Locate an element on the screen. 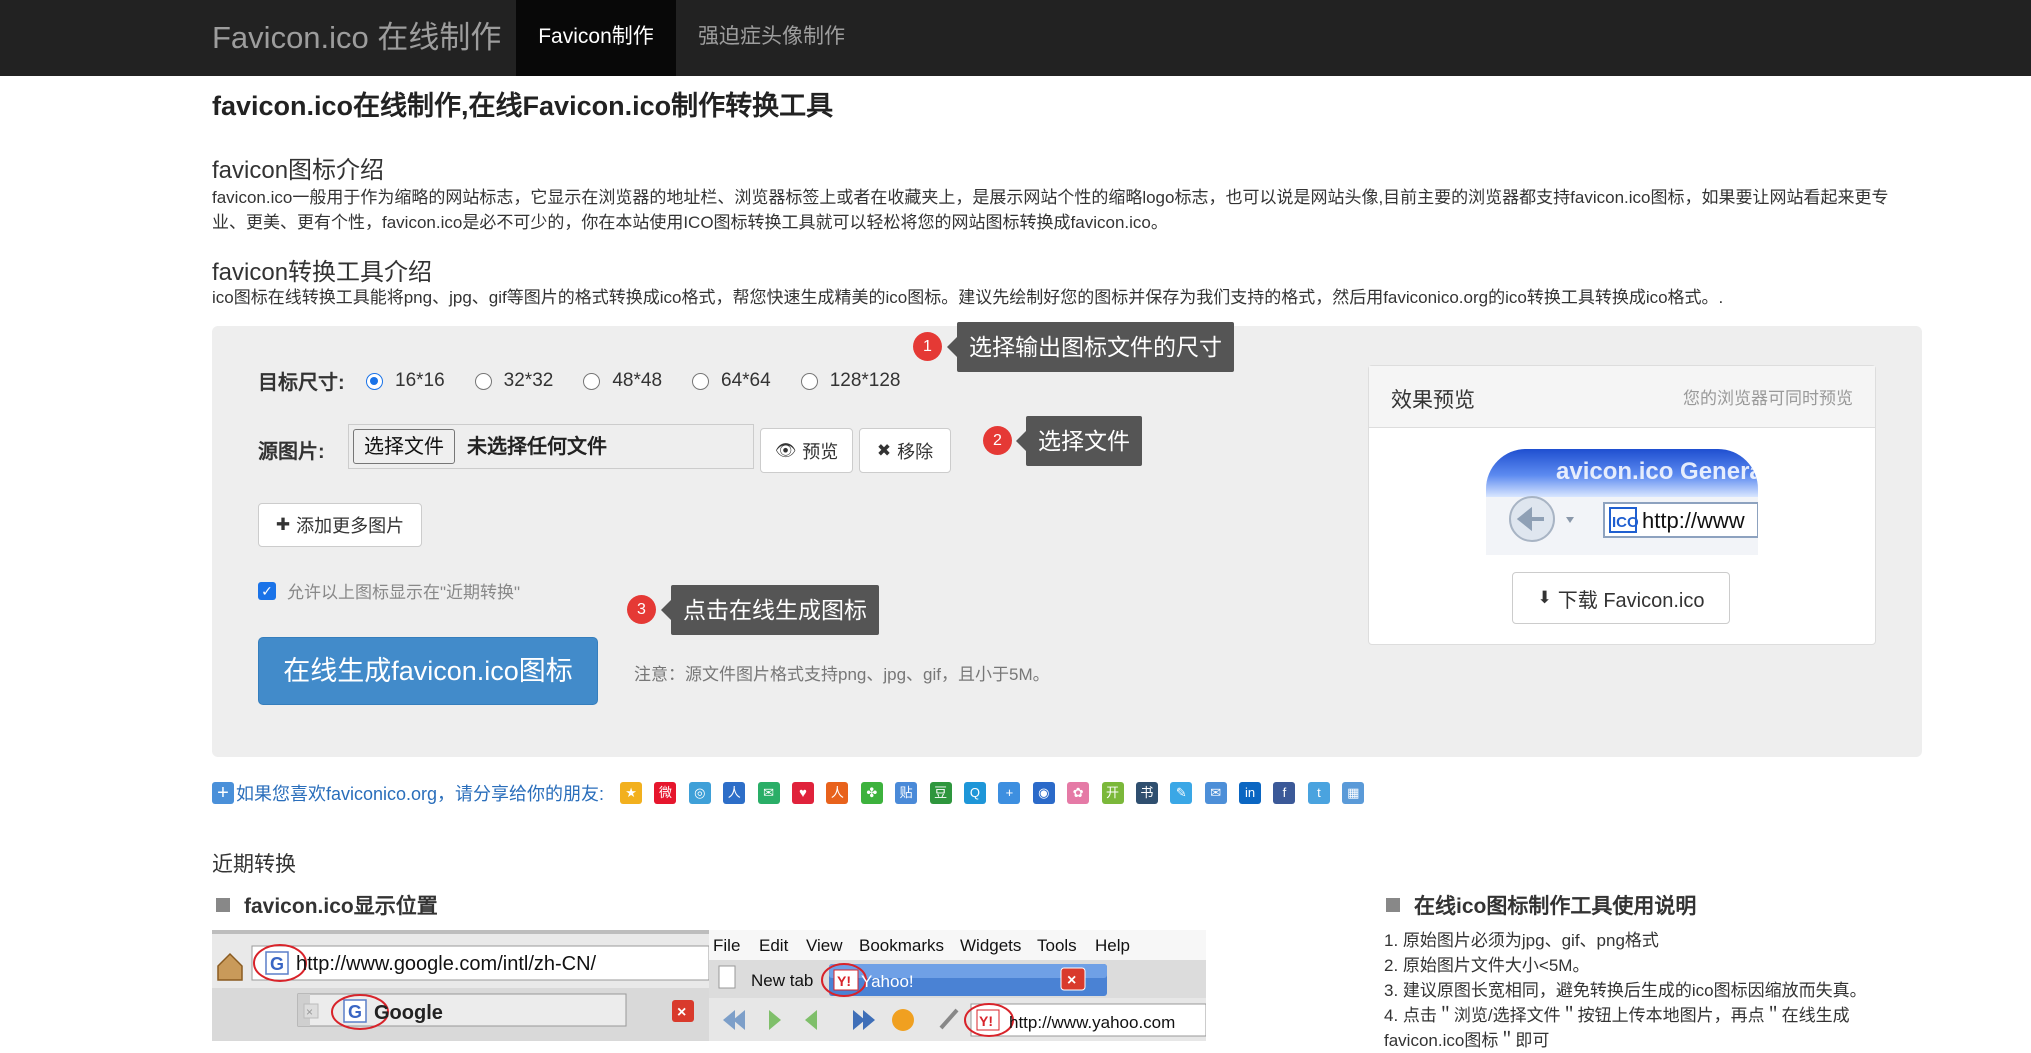 The height and width of the screenshot is (1053, 2031). share-text: 如果您喜欢faviconico.org，请分享给你的朋友: is located at coordinates (420, 793).